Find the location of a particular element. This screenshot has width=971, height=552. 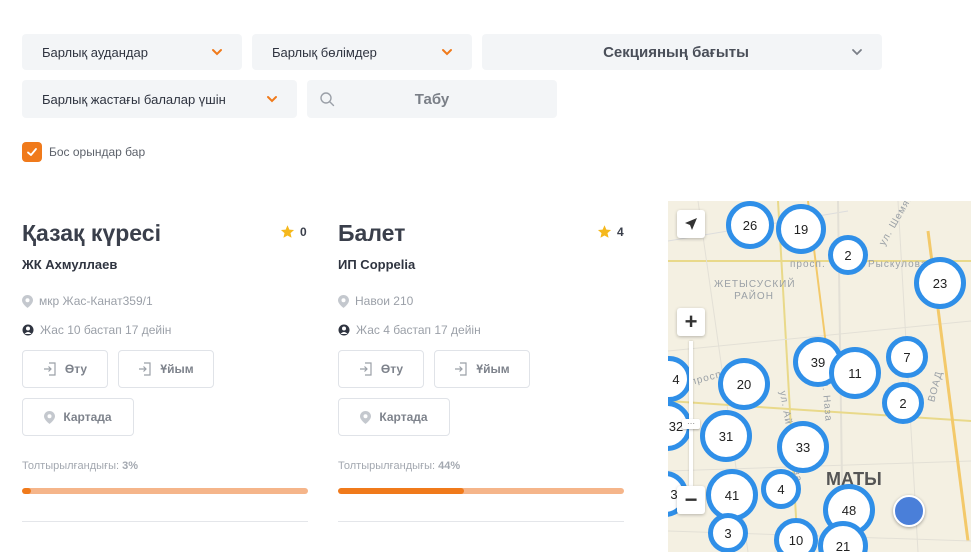

age-select: Барлық жастағы балалар үшін is located at coordinates (159, 99).